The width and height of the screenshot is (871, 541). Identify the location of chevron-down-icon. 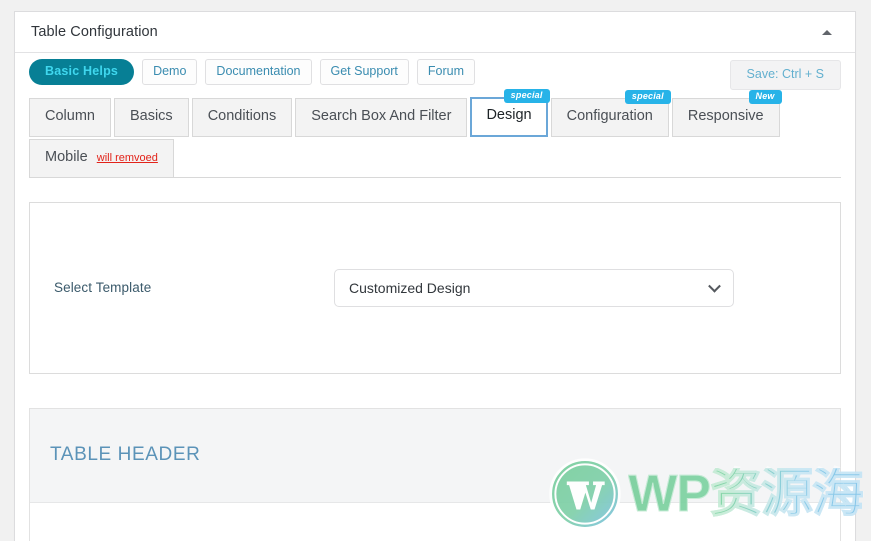
(714, 286).